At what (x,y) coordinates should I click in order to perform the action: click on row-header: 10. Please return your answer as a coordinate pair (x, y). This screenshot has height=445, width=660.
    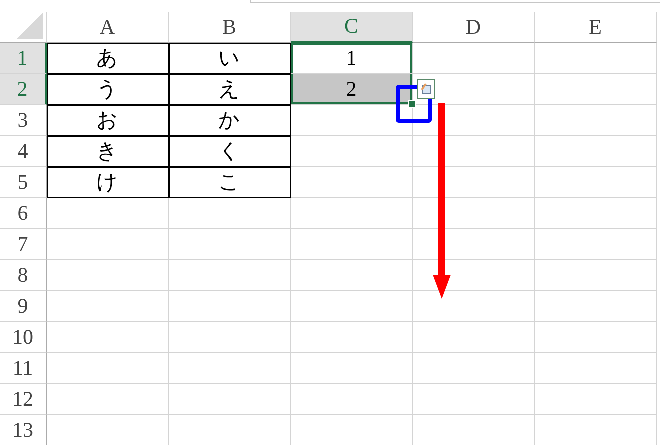
    Looking at the image, I should click on (23, 337).